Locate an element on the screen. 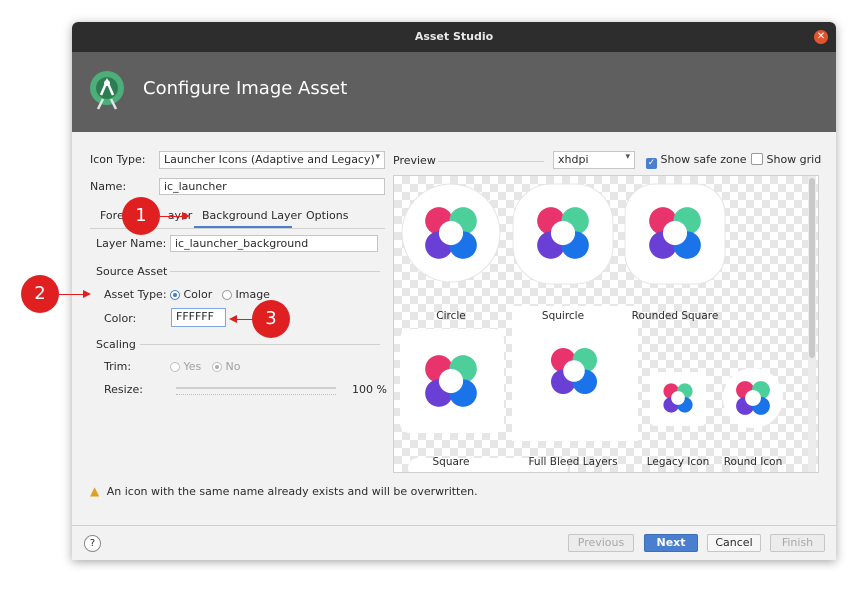 This screenshot has height=601, width=866. tab-options: Options is located at coordinates (327, 216).